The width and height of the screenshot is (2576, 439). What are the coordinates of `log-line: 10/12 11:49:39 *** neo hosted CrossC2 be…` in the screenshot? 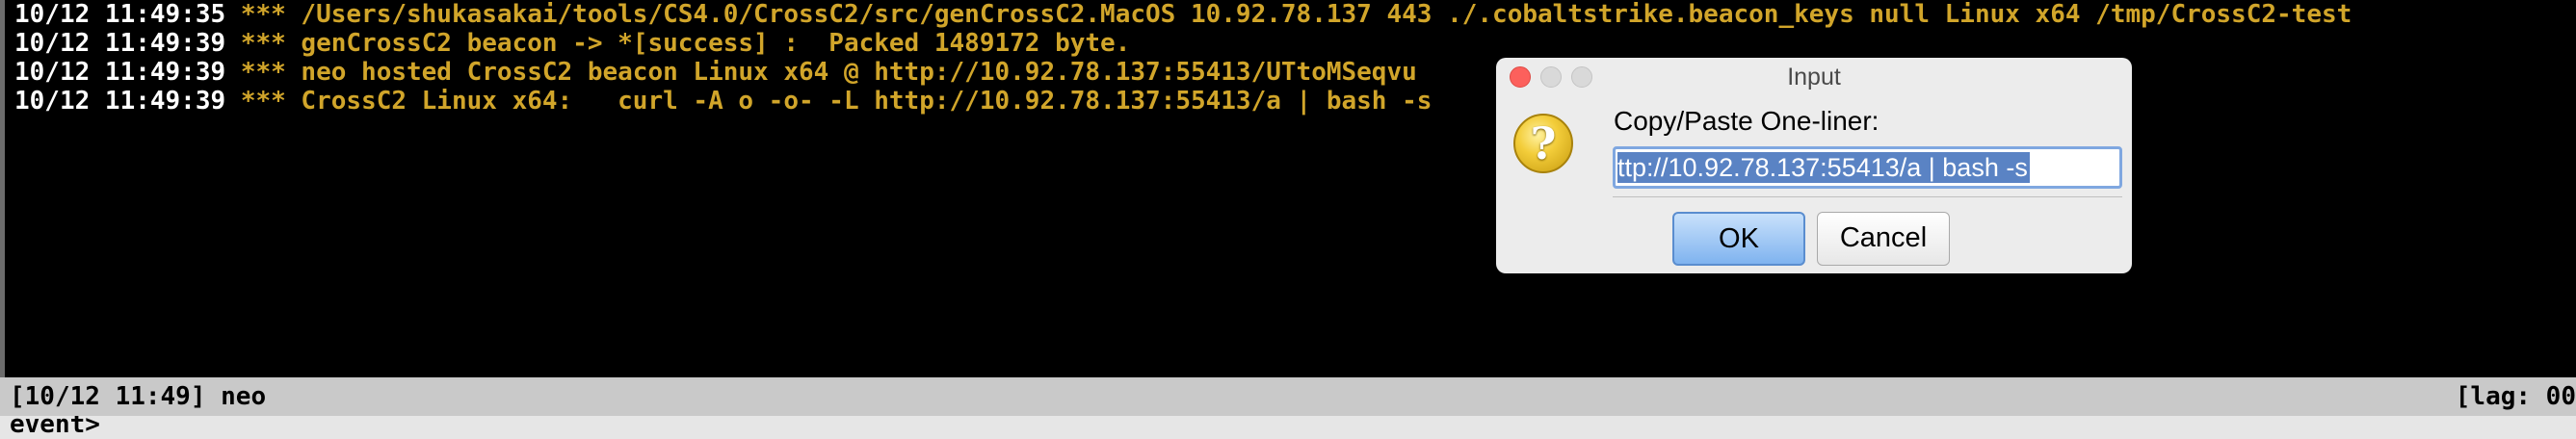 It's located at (716, 73).